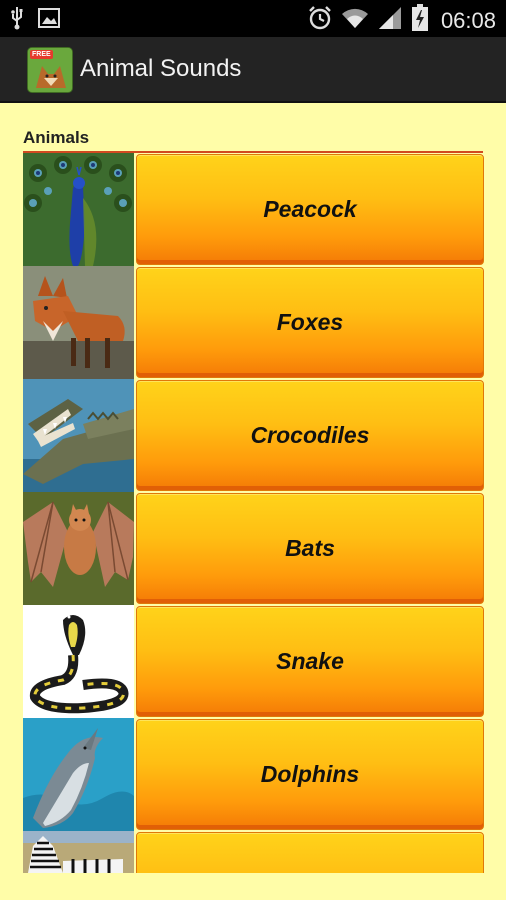 Image resolution: width=506 pixels, height=900 pixels. I want to click on list-item: Crocodiles, so click(253, 435).